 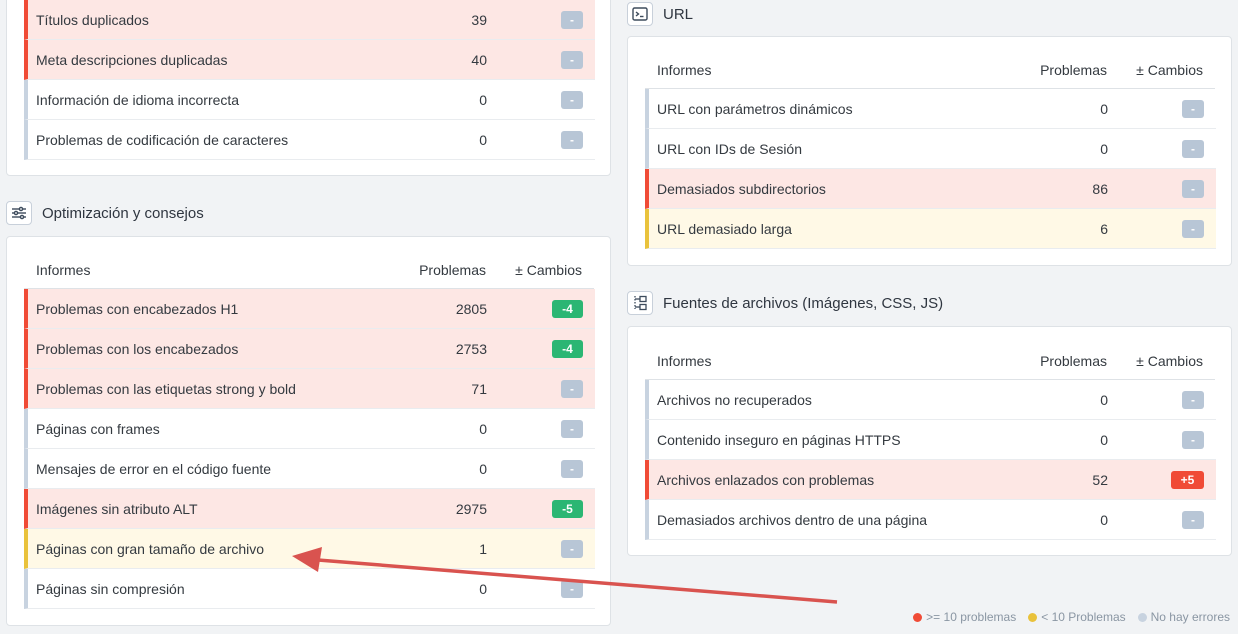 What do you see at coordinates (150, 549) in the screenshot?
I see `report-name: Páginas con gran tamaño de archivo` at bounding box center [150, 549].